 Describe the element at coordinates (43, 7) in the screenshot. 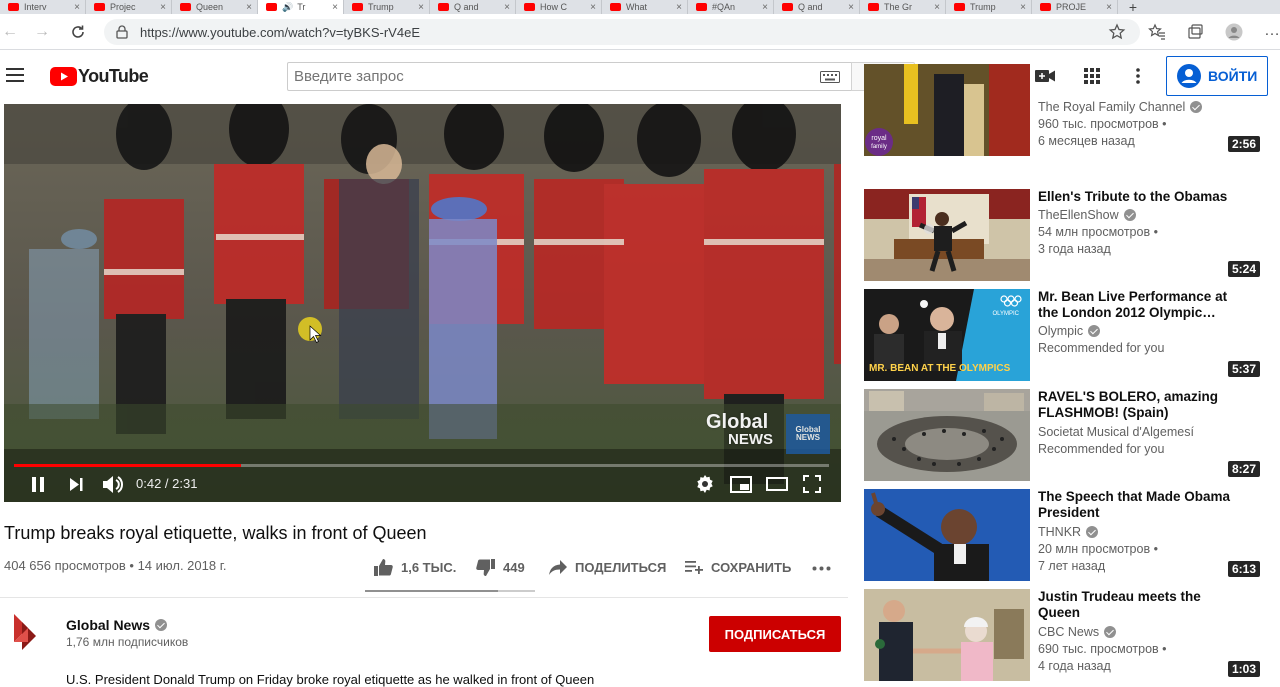

I see `browser-tab: Interv ×` at that location.